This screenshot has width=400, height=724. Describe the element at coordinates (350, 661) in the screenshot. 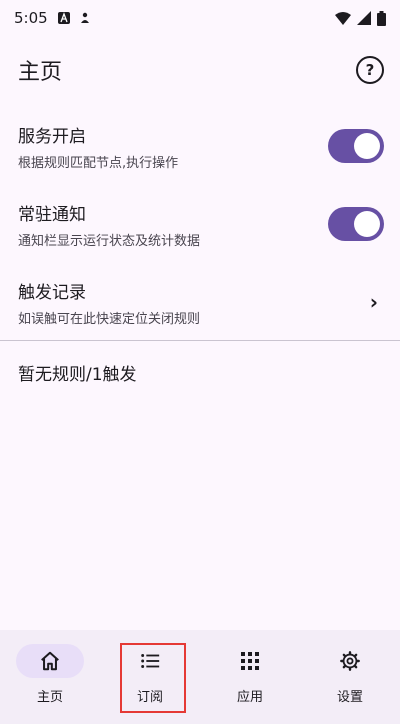

I see `gear-icon` at that location.